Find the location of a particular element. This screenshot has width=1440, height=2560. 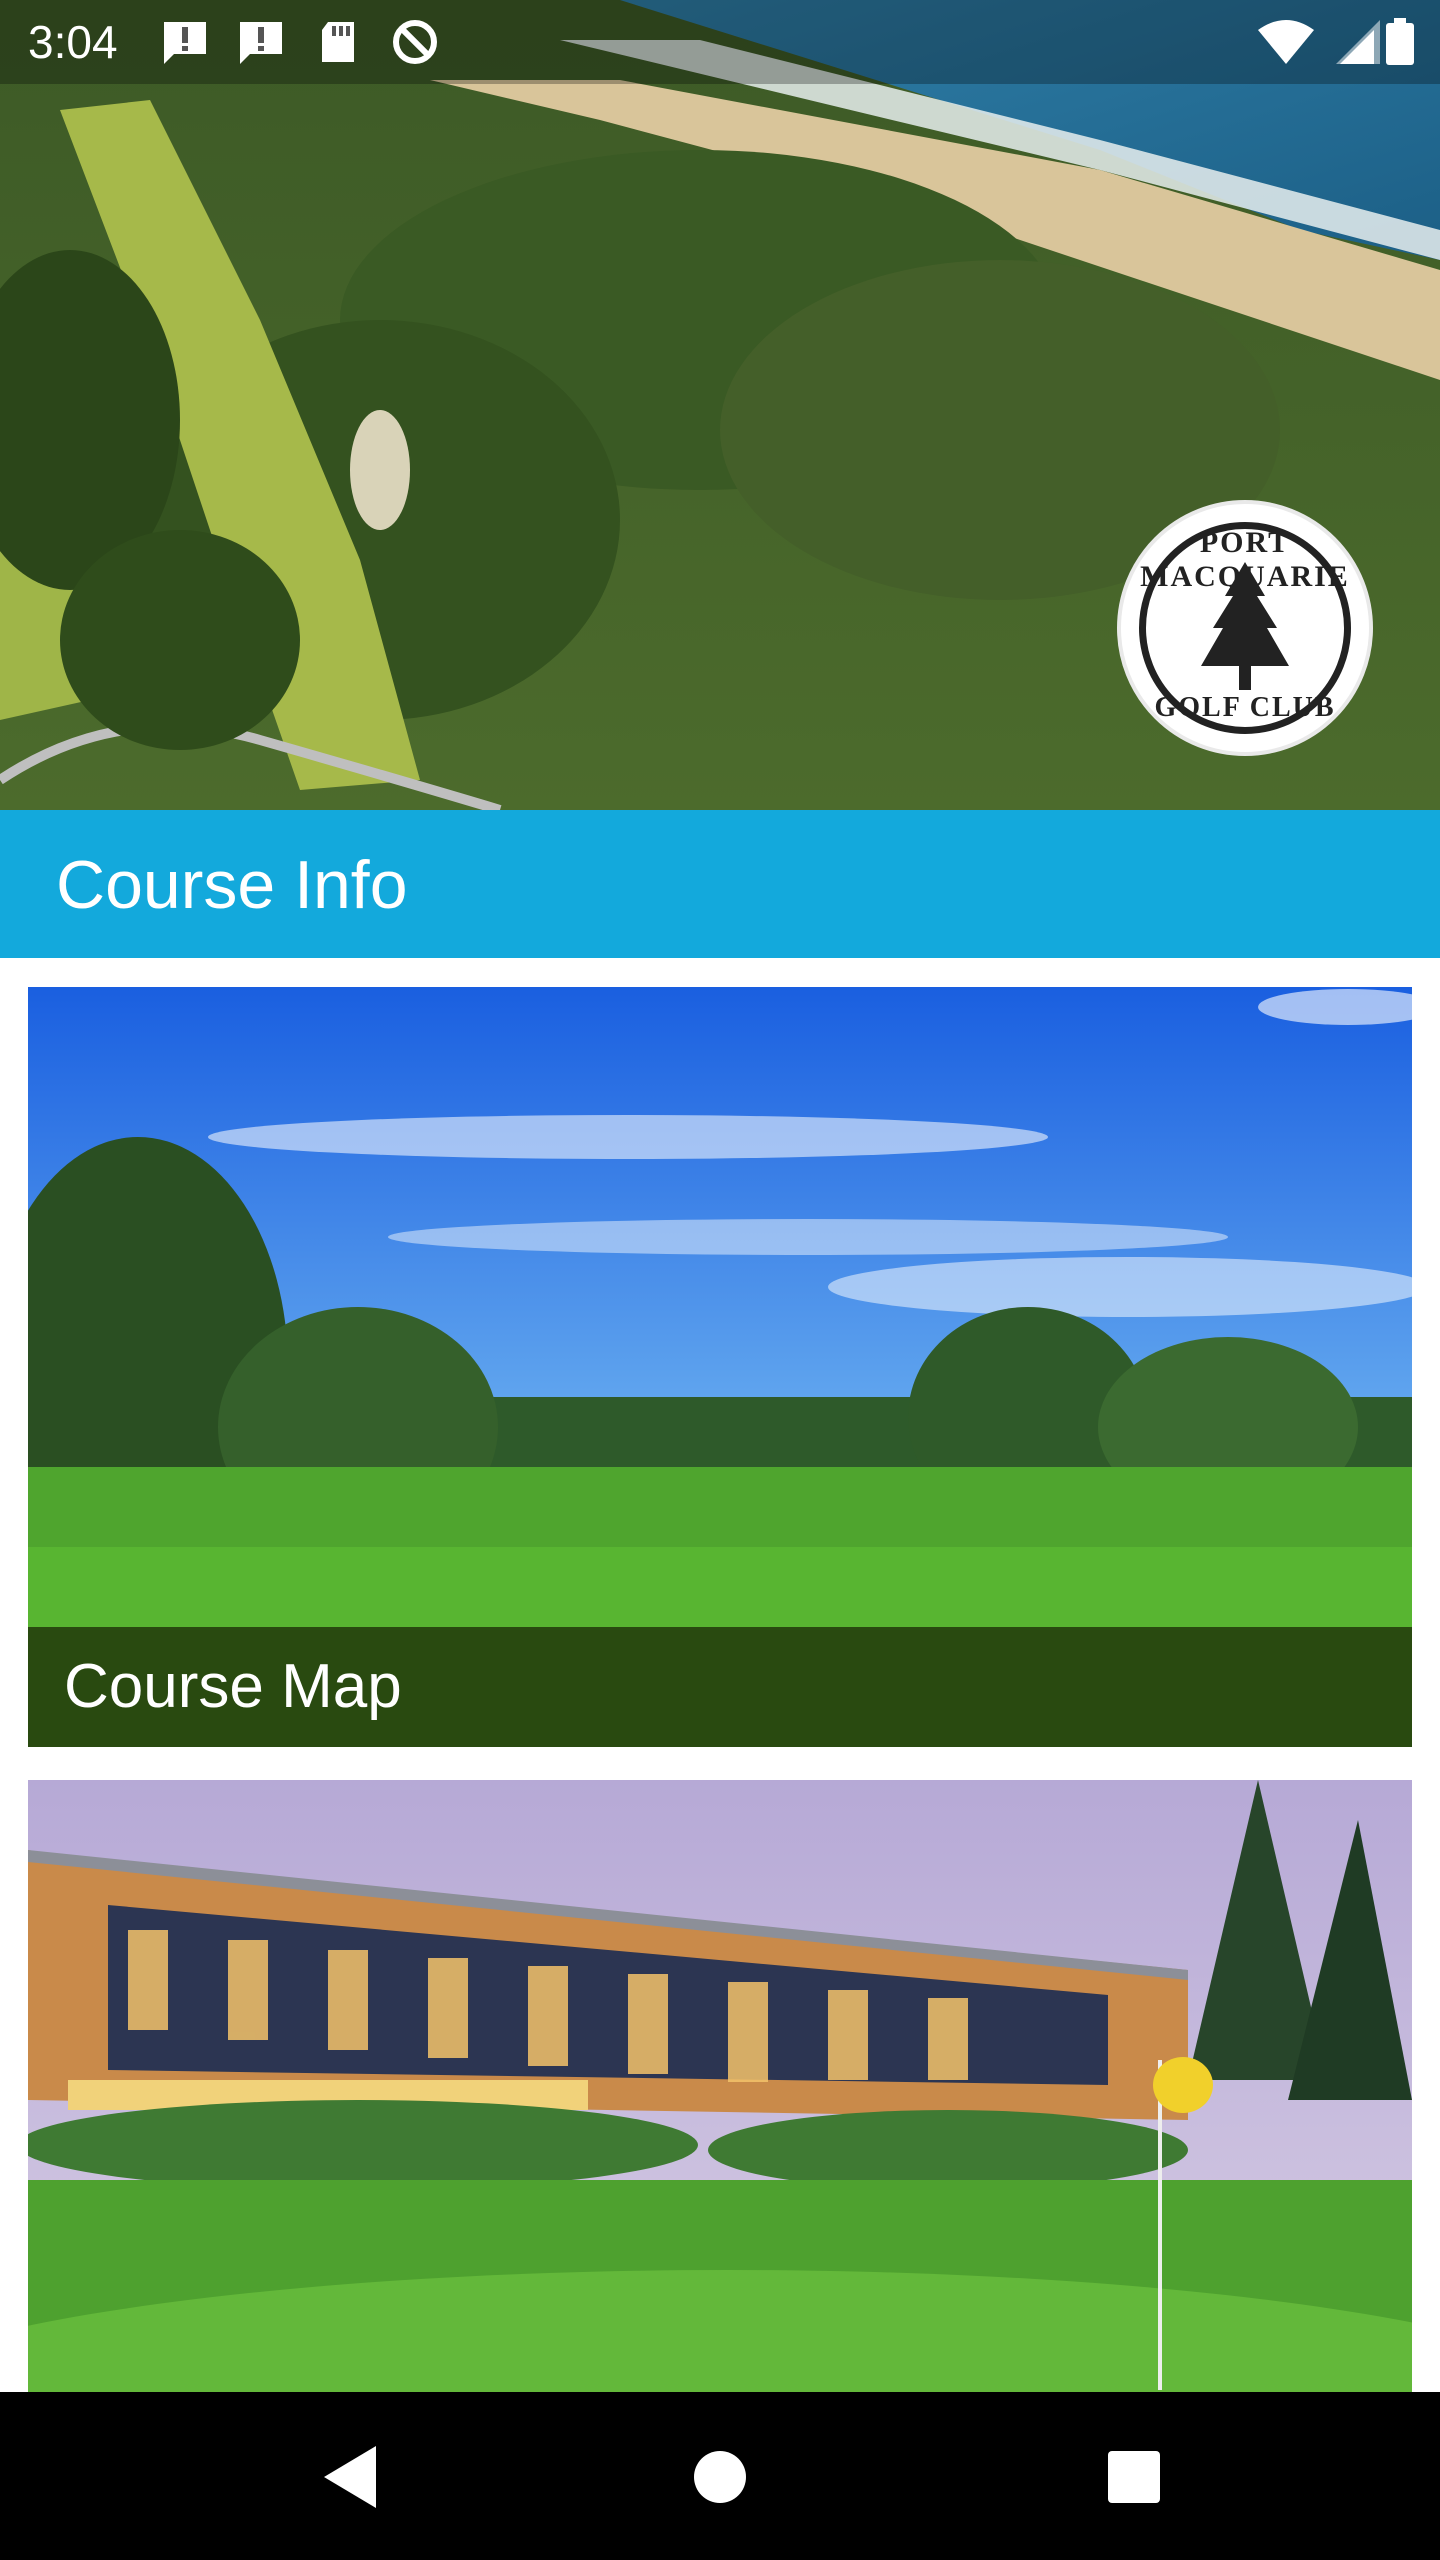

section-title: Course Info is located at coordinates (232, 885).